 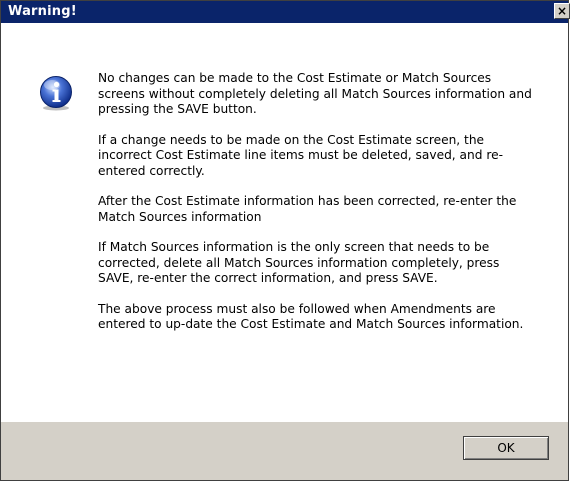 I want to click on dialog-title: Warning!, so click(x=42, y=11).